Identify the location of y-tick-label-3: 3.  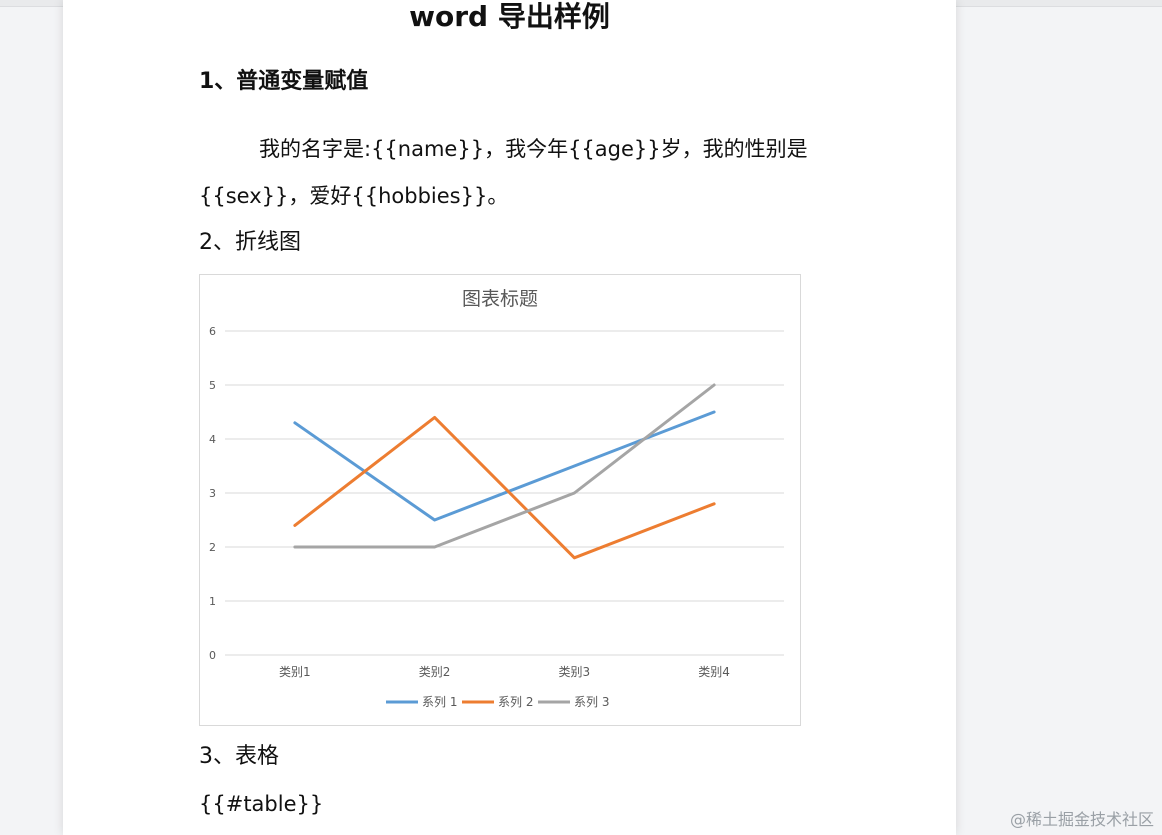
(212, 493).